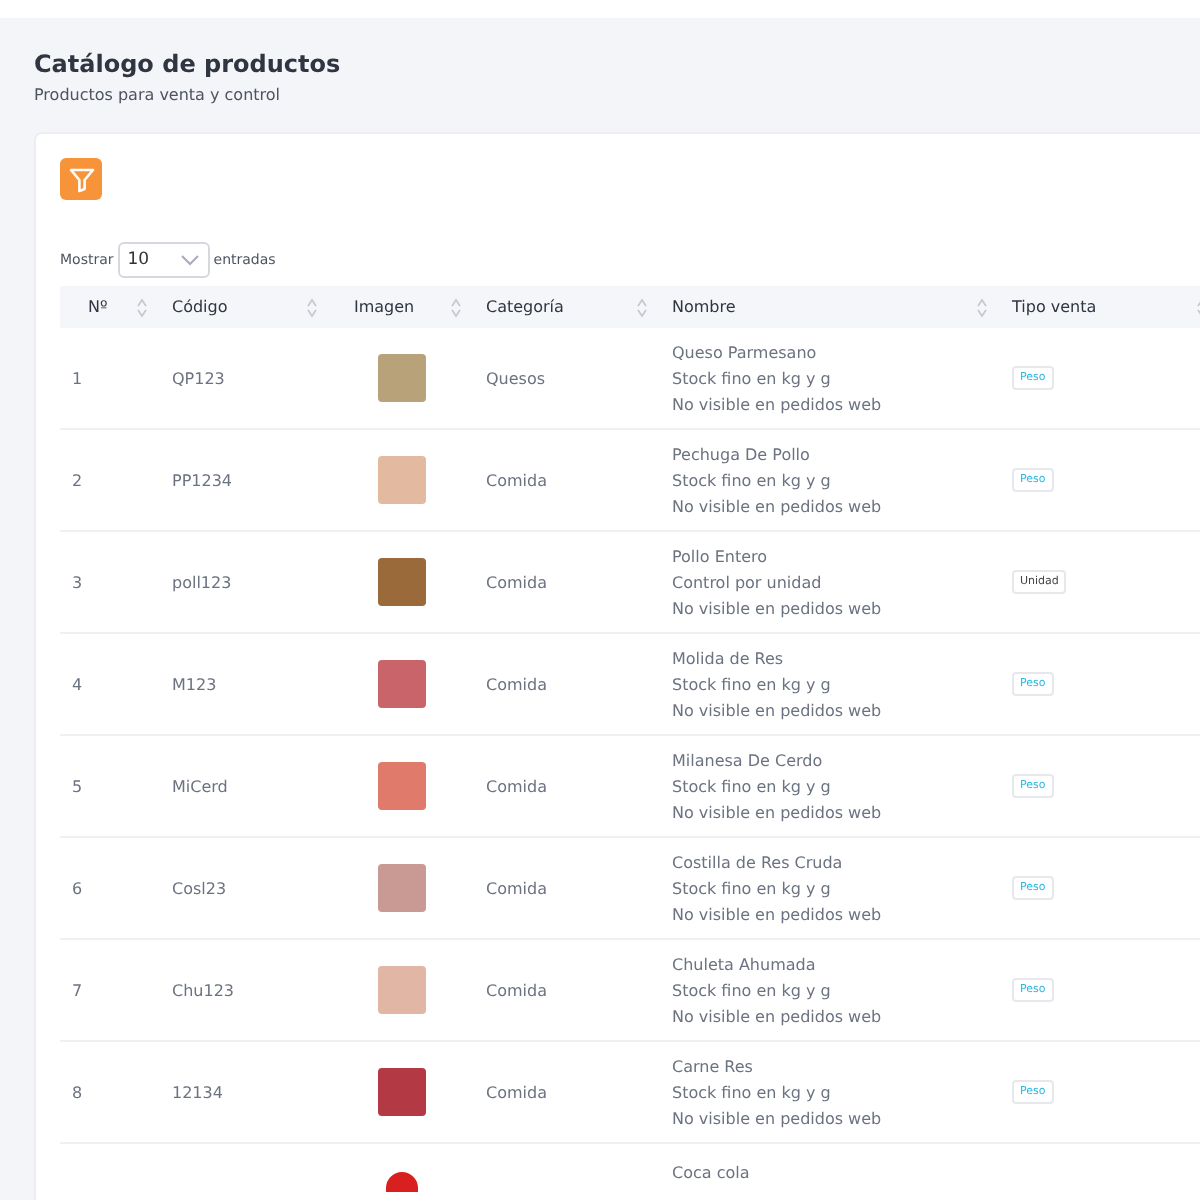 This screenshot has height=1200, width=1200. I want to click on column-header: Categoría, so click(525, 307).